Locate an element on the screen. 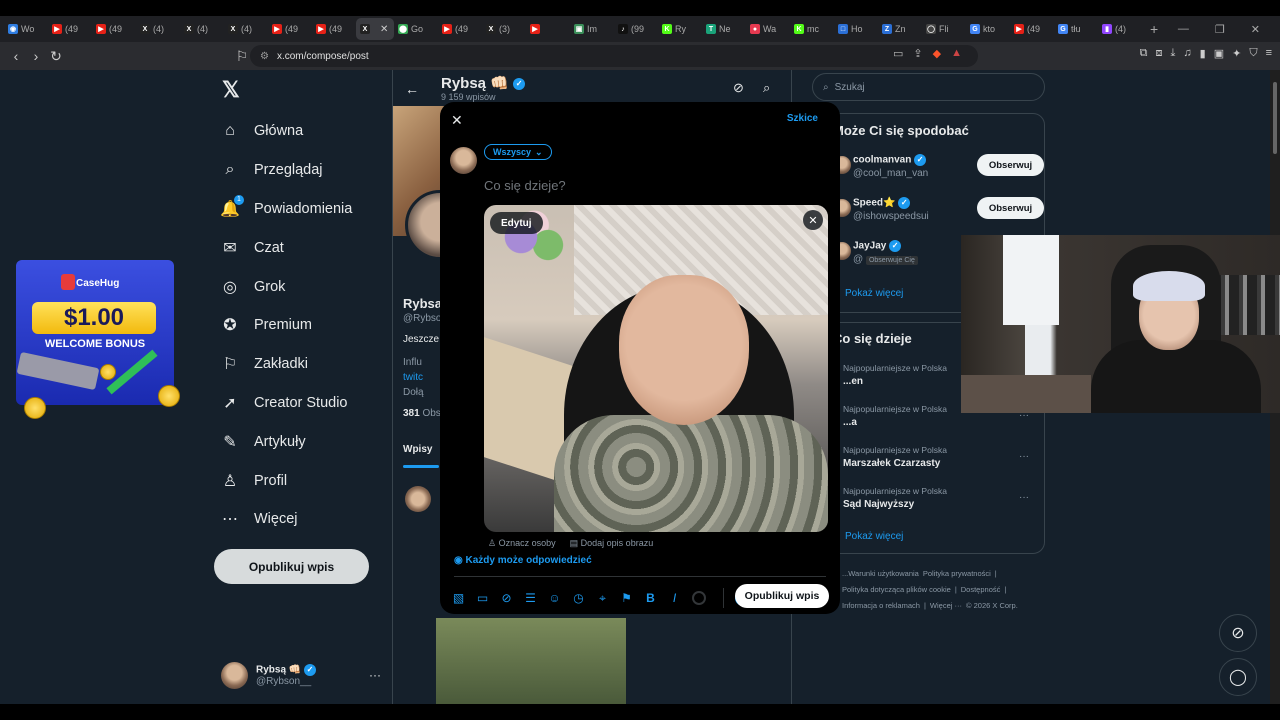  minimize-icon: — is located at coordinates (1183, 29).